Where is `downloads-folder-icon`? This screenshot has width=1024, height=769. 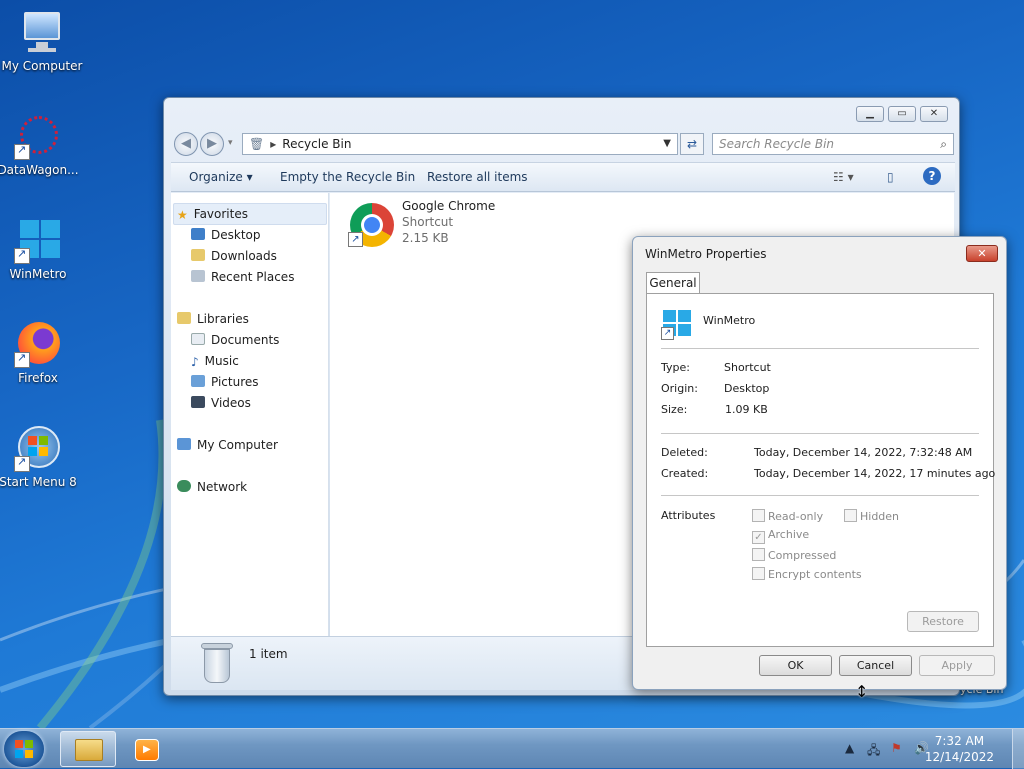 downloads-folder-icon is located at coordinates (198, 255).